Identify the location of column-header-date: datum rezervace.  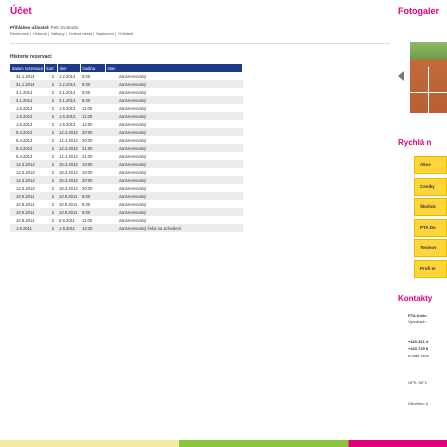
(27, 68).